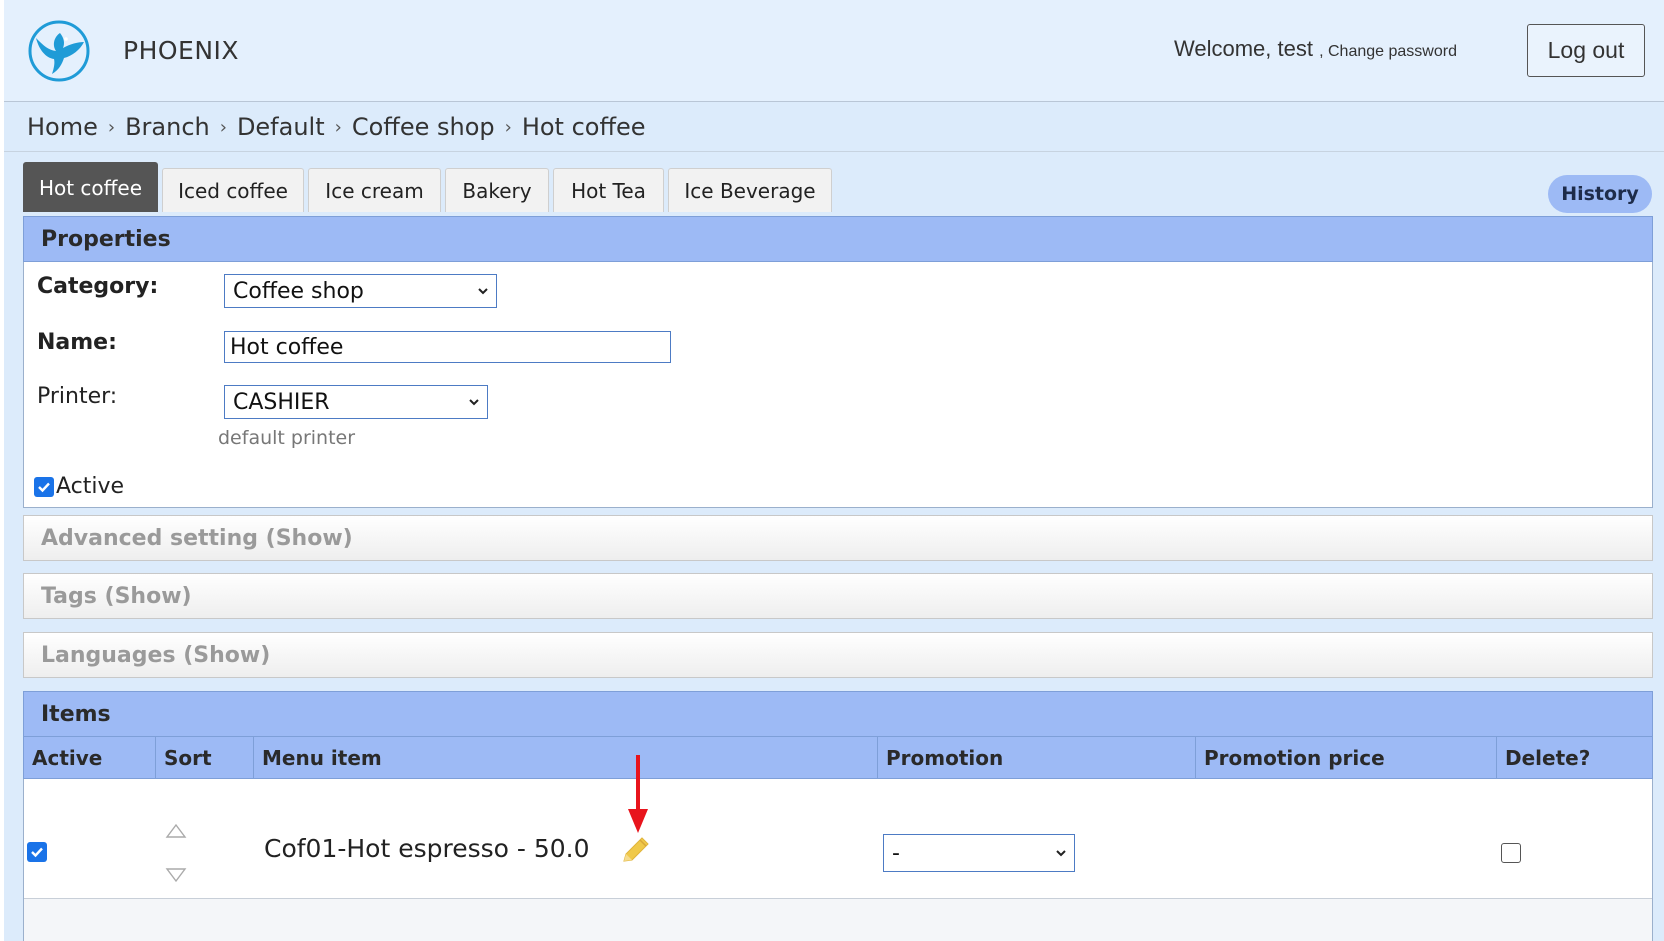  I want to click on column-delete: Delete?, so click(1574, 758).